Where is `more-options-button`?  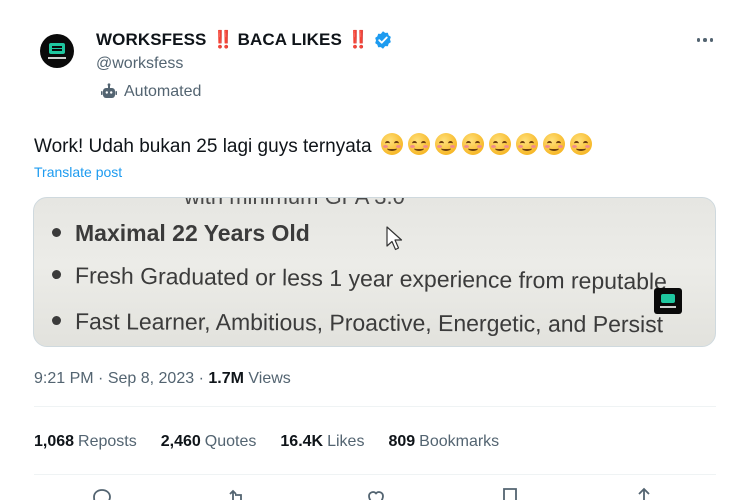
more-options-button is located at coordinates (705, 40).